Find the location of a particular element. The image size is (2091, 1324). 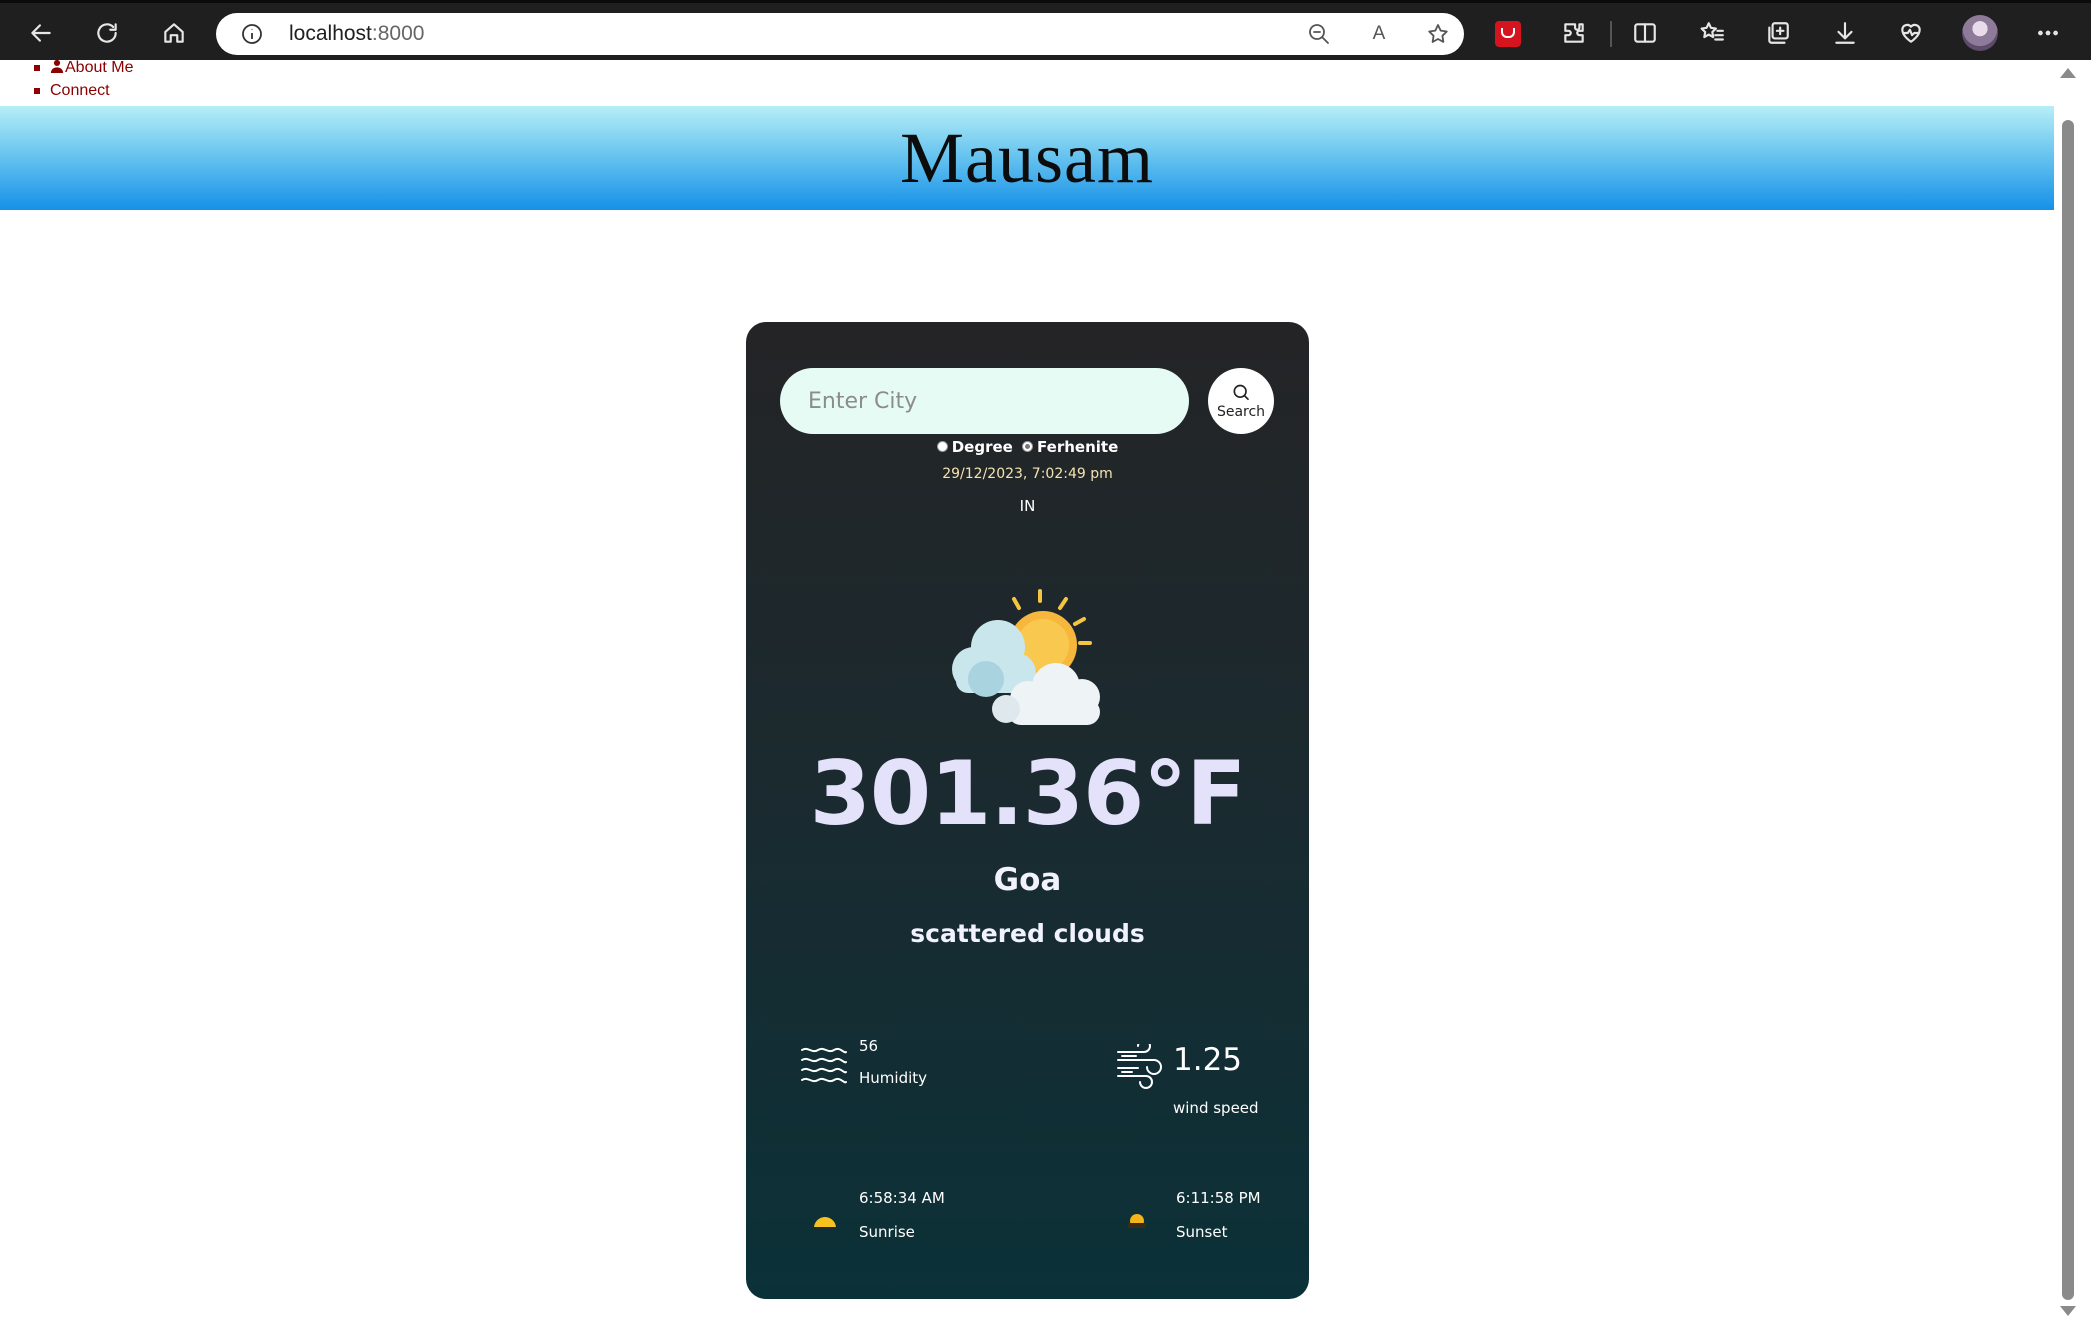

wind-speed-value: 1.25 is located at coordinates (1208, 1060).